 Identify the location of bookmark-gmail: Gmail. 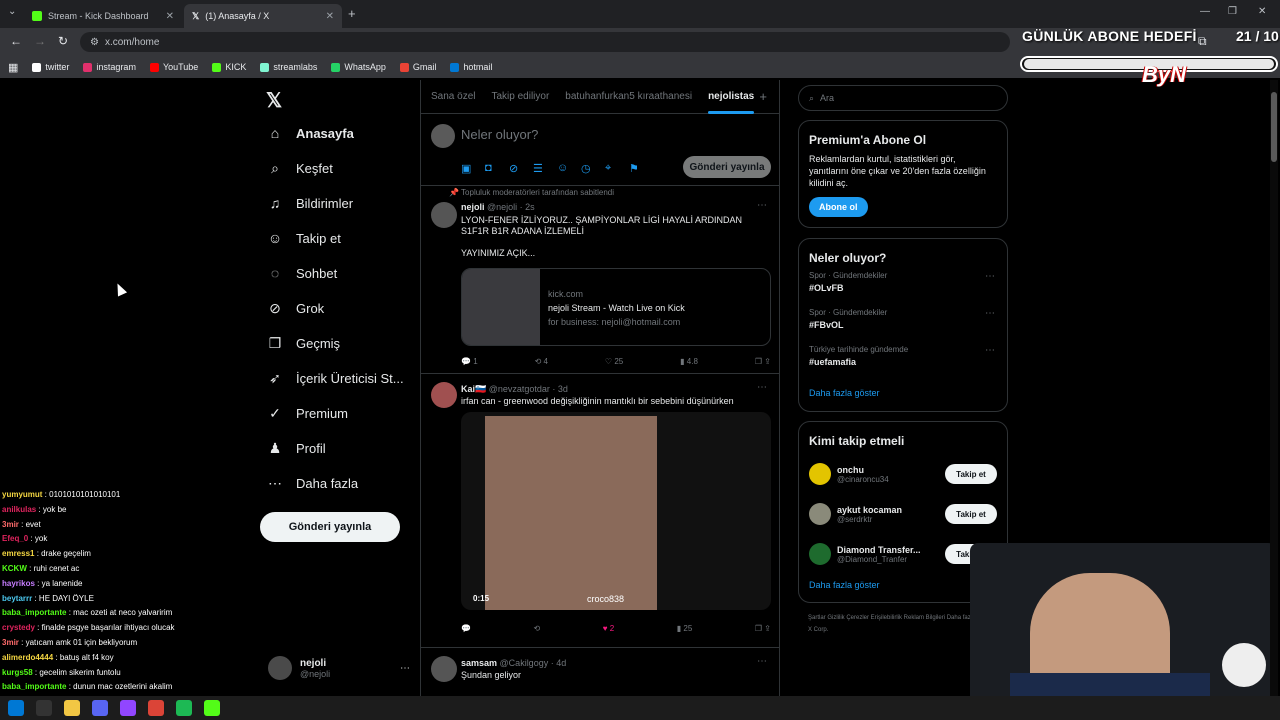
(417, 67).